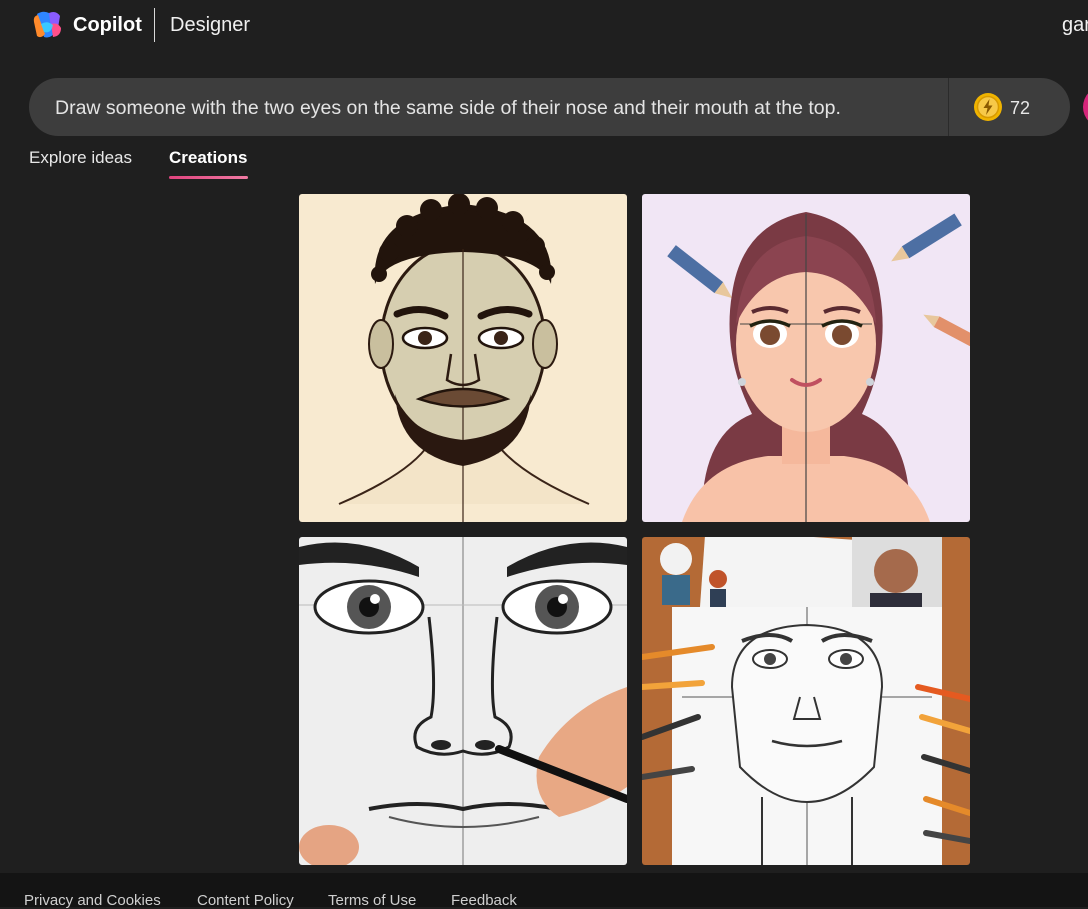  Describe the element at coordinates (92, 900) in the screenshot. I see `footer-link-privacy: Privacy and Cookies` at that location.